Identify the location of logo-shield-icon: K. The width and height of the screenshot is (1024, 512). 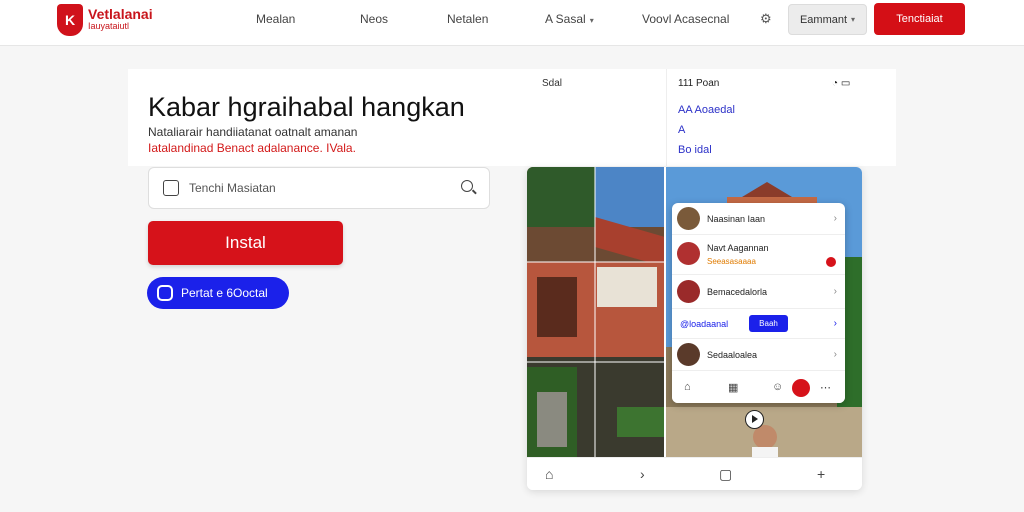
(70, 20).